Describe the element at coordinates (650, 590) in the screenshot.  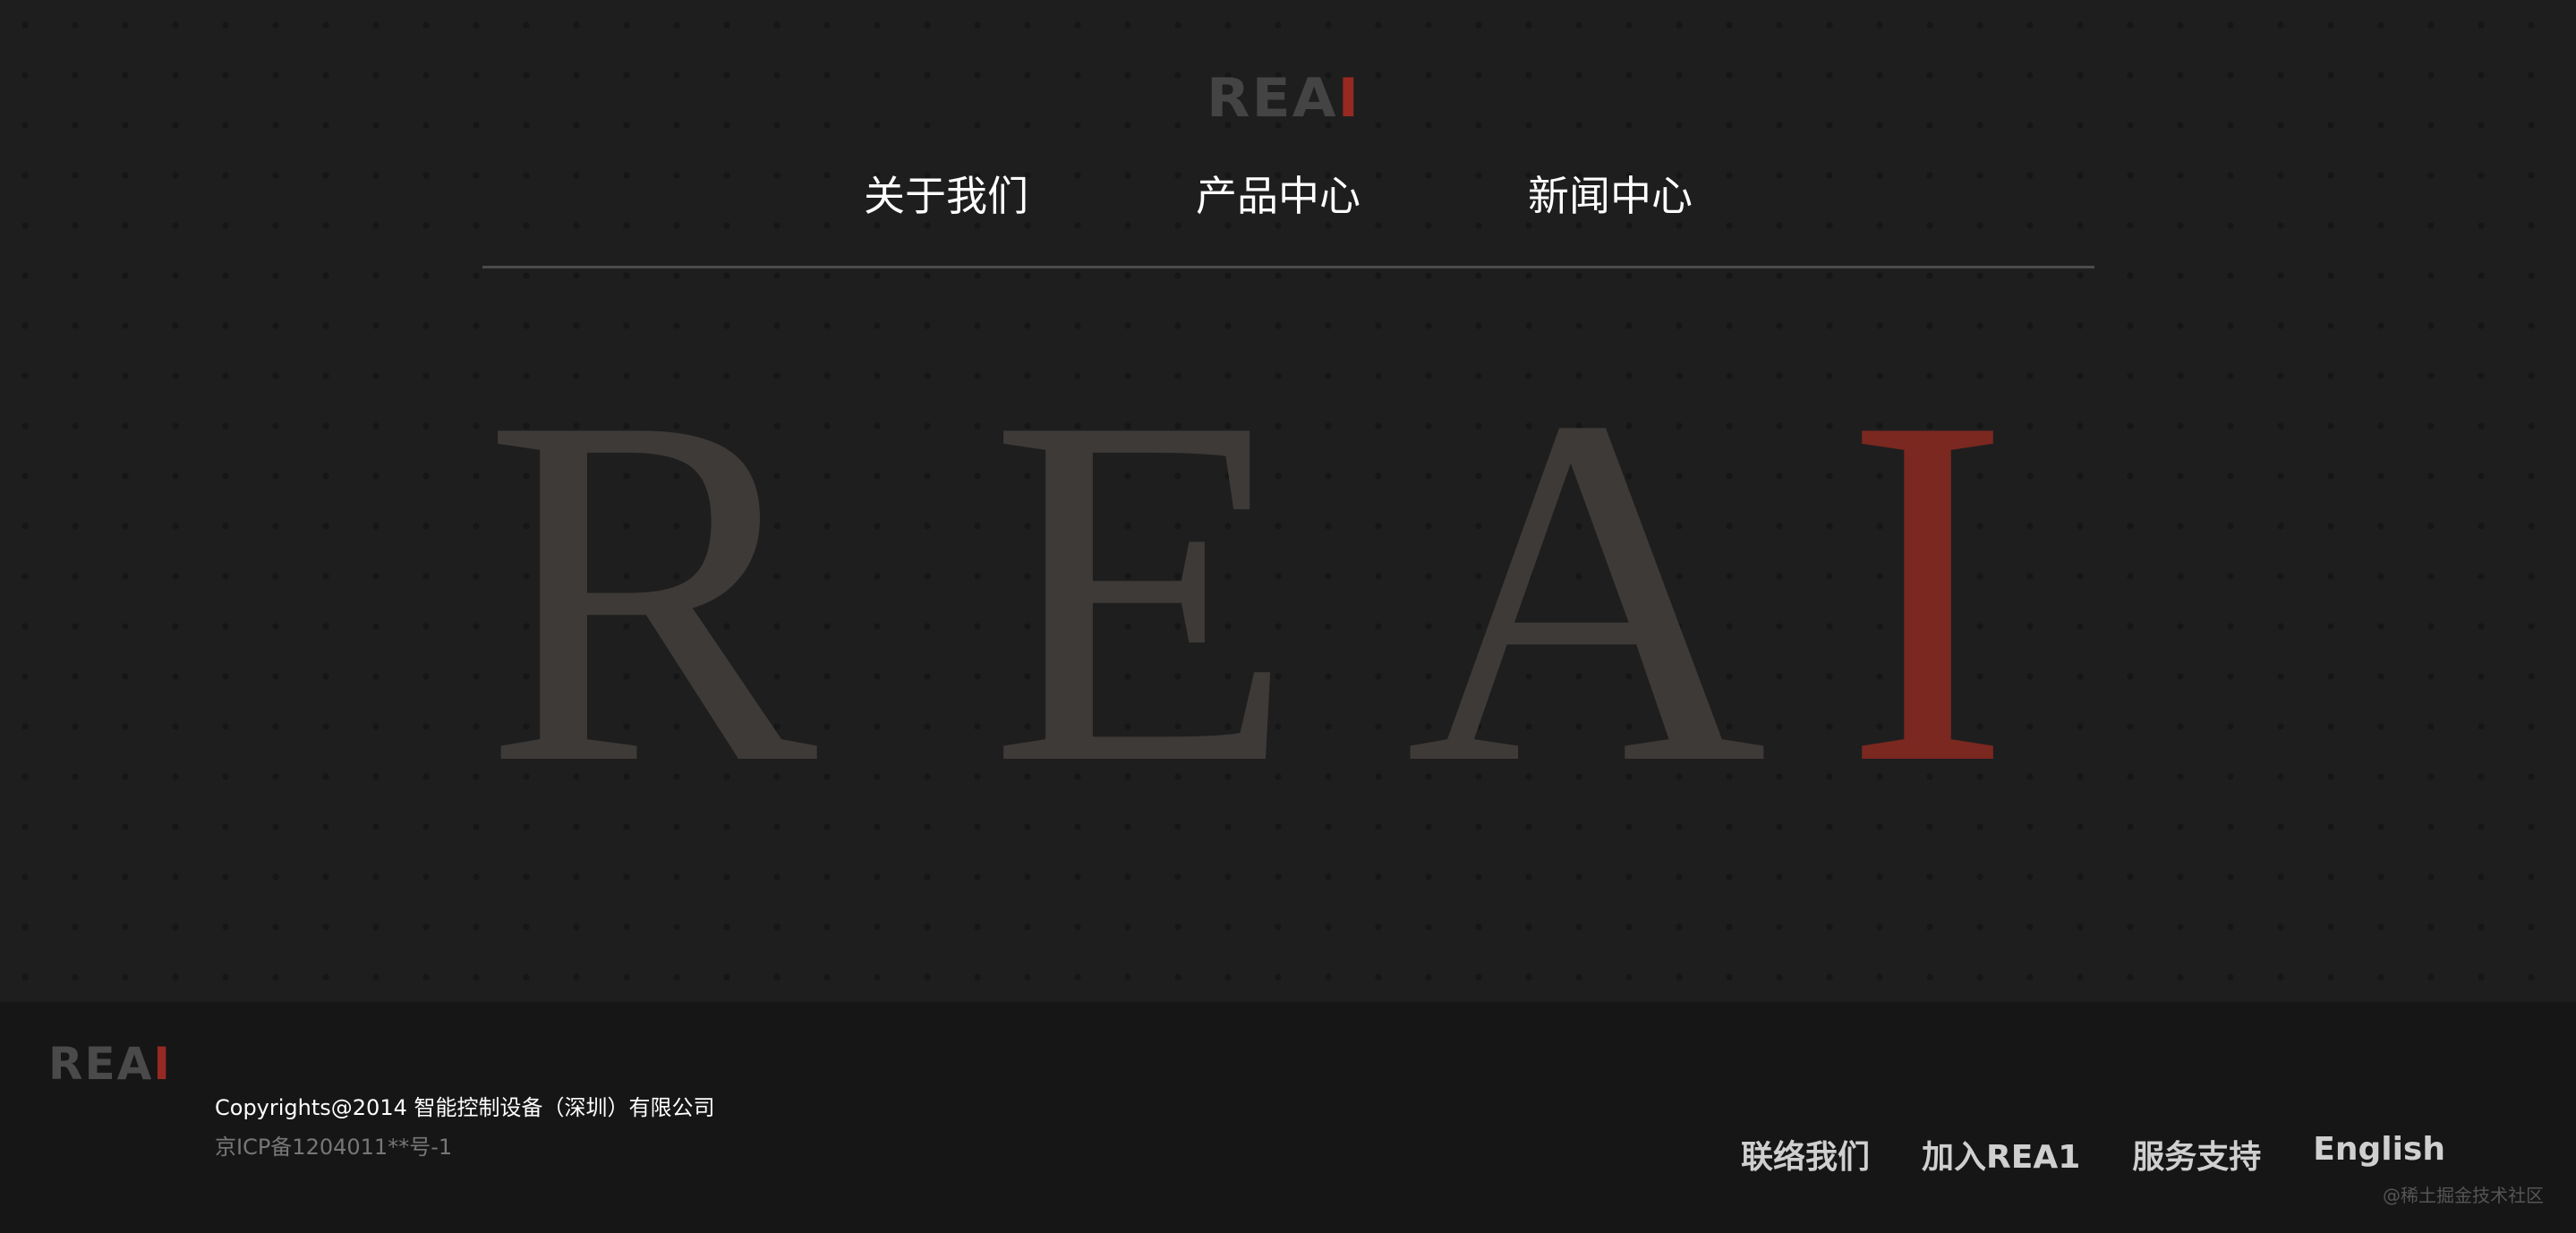
I see `hero-letter-r: R` at that location.